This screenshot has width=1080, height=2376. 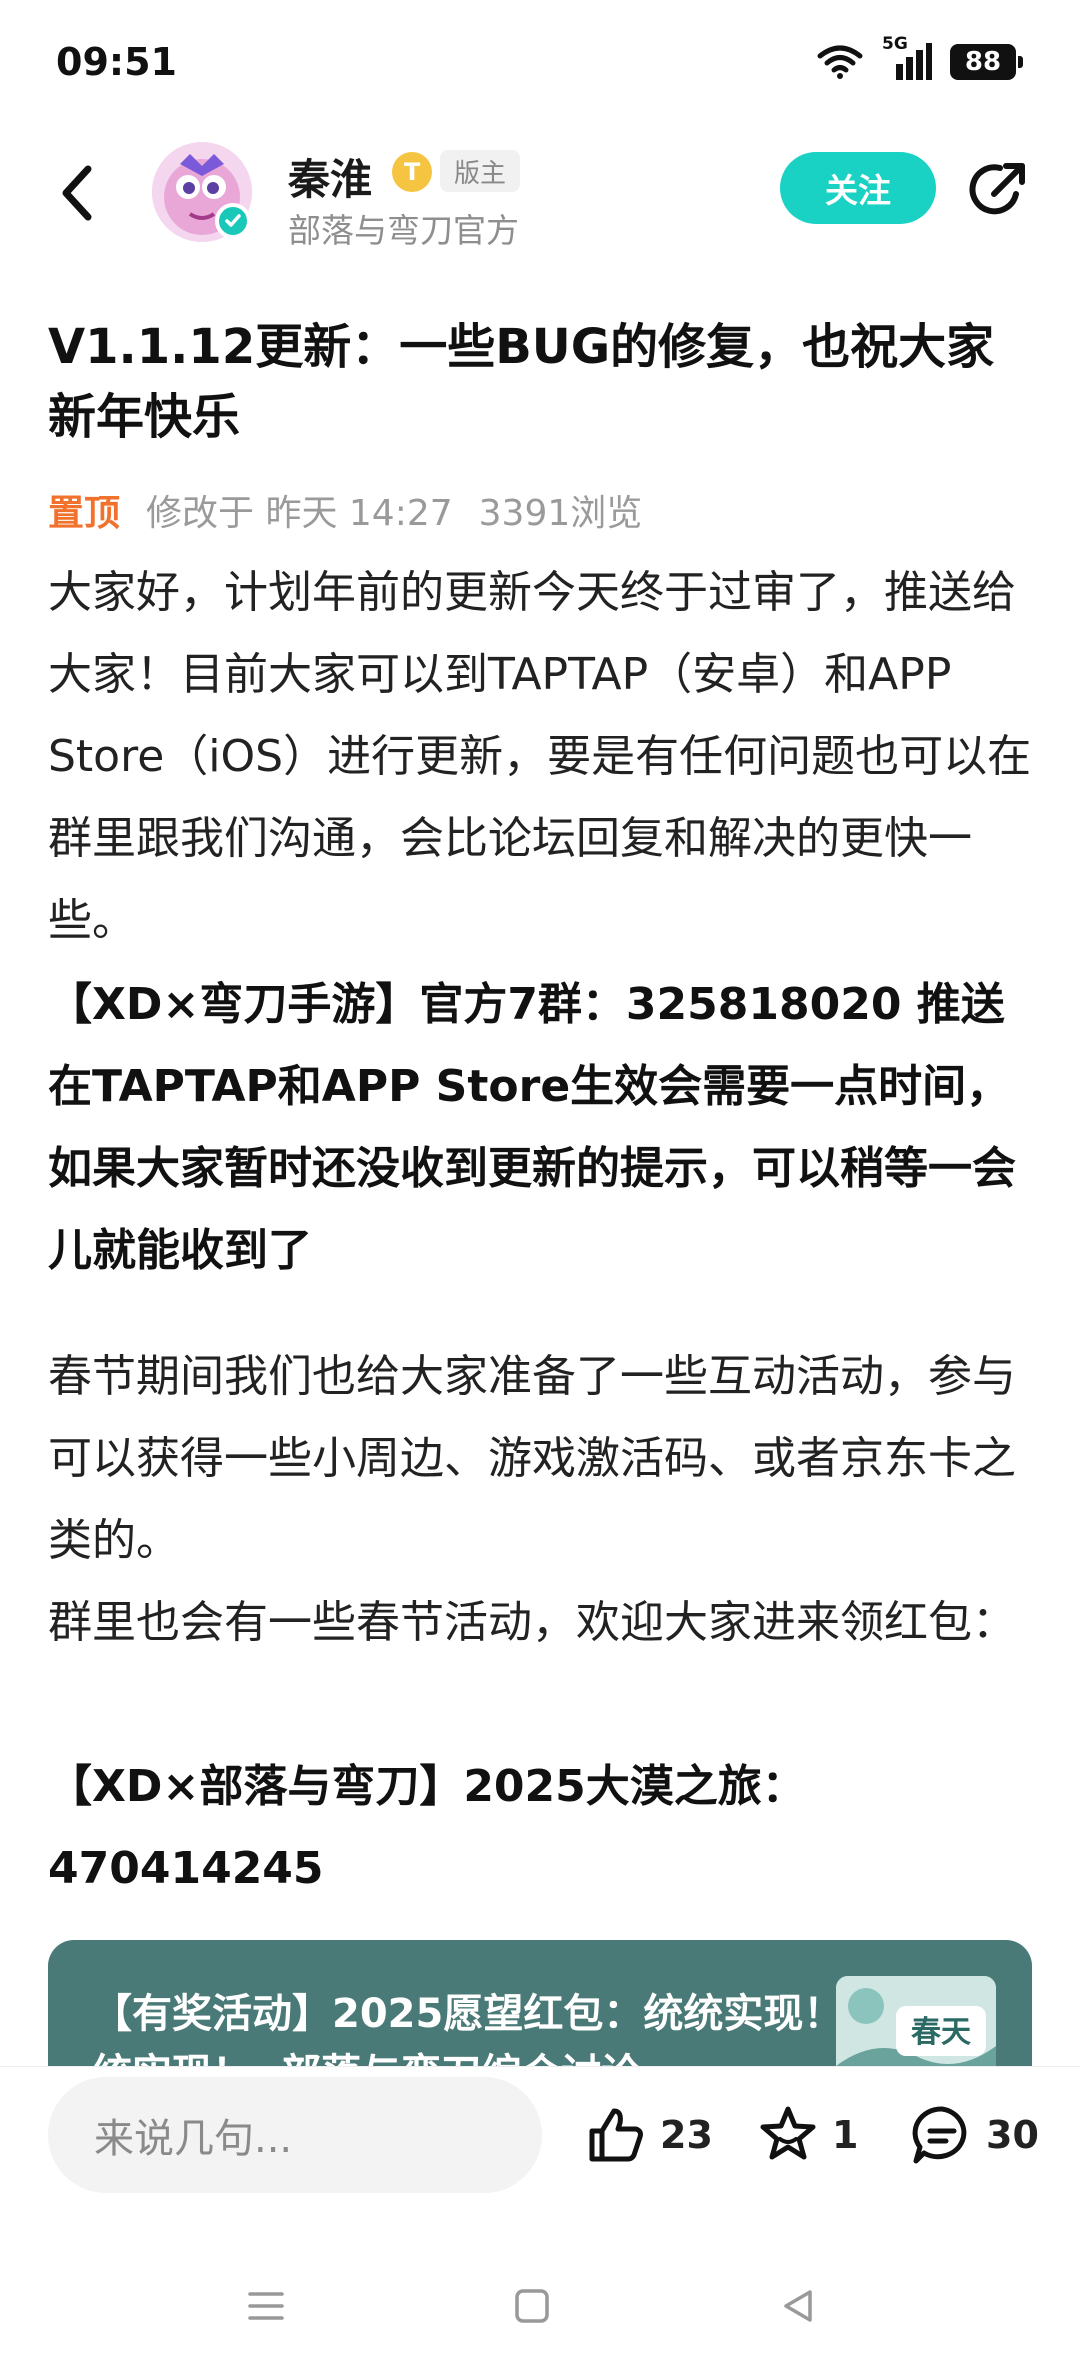 What do you see at coordinates (648, 2135) in the screenshot?
I see `like-button: 23` at bounding box center [648, 2135].